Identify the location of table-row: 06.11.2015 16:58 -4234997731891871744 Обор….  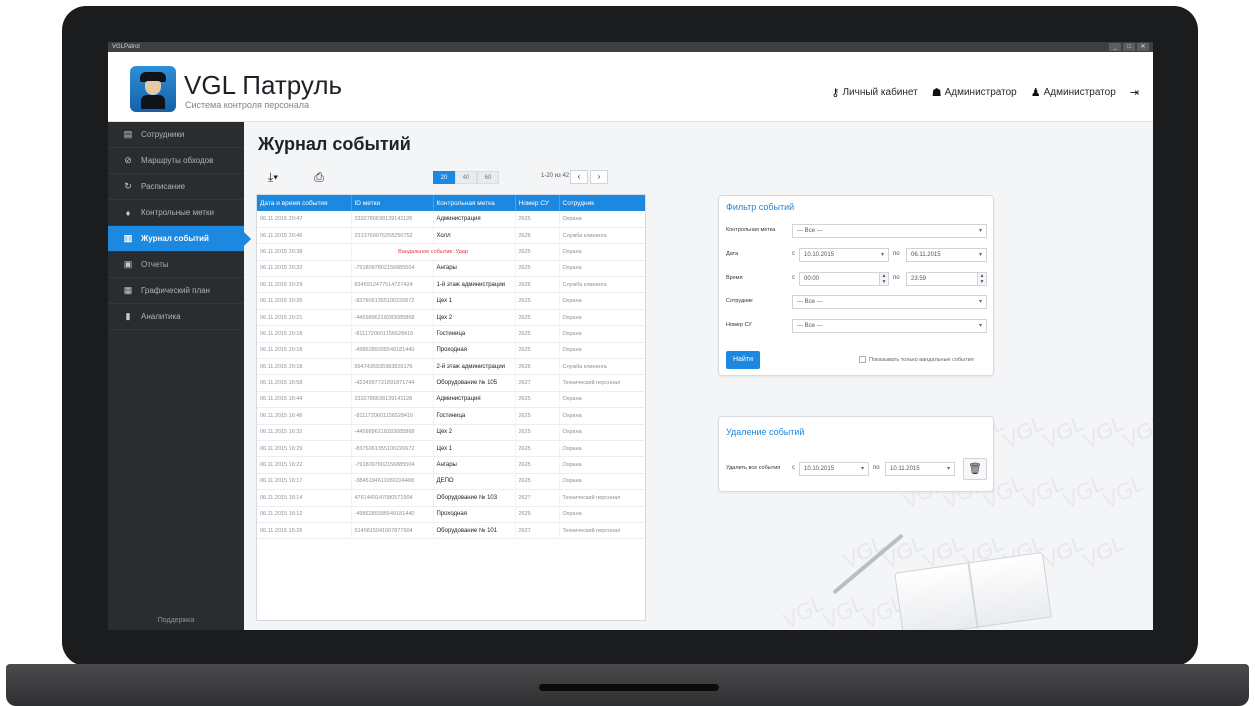
(451, 383).